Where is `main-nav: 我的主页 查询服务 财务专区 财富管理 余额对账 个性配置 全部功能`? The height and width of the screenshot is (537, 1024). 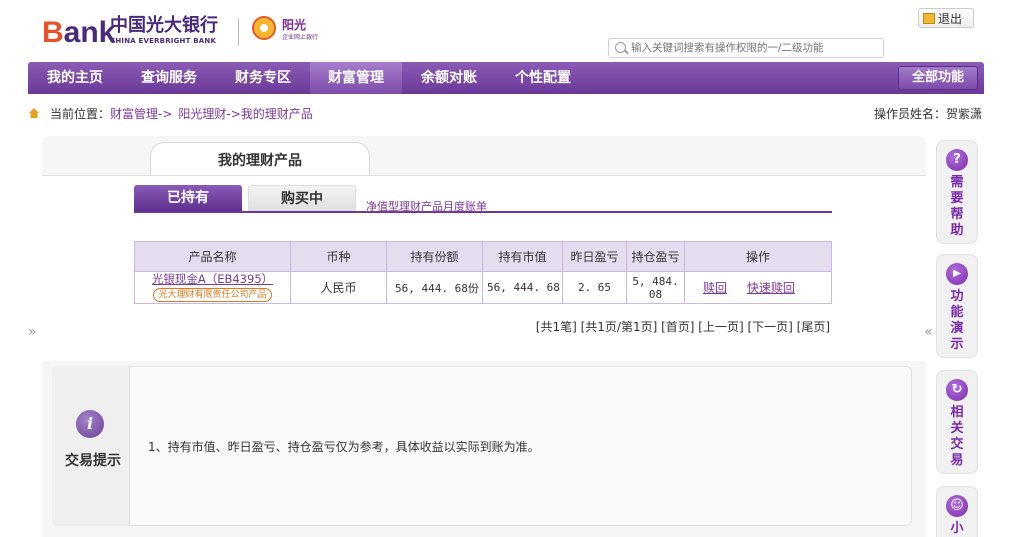 main-nav: 我的主页 查询服务 财务专区 财富管理 余额对账 个性配置 全部功能 is located at coordinates (506, 78).